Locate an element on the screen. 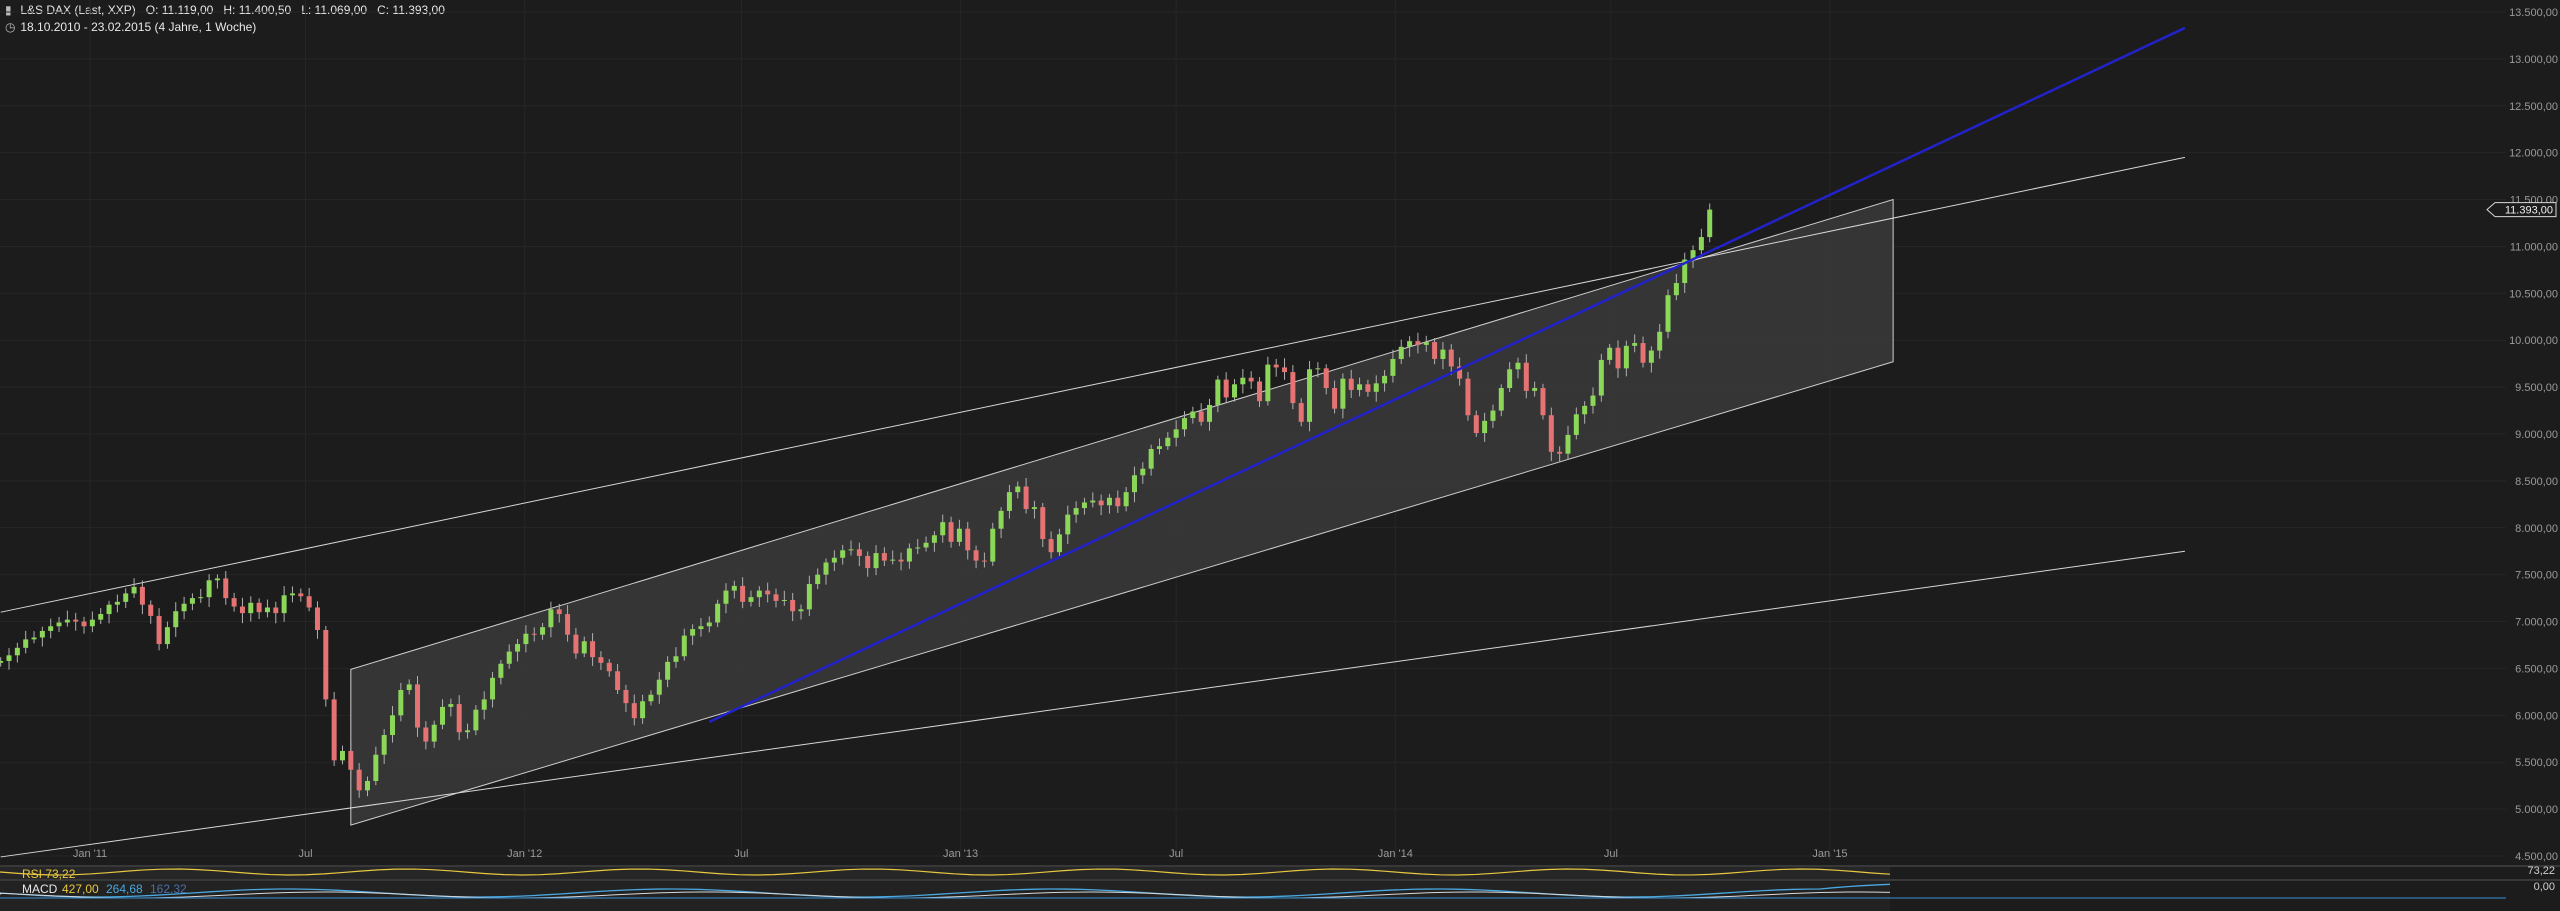 The image size is (2560, 911). x-tick-label: Jan '15 is located at coordinates (1829, 854).